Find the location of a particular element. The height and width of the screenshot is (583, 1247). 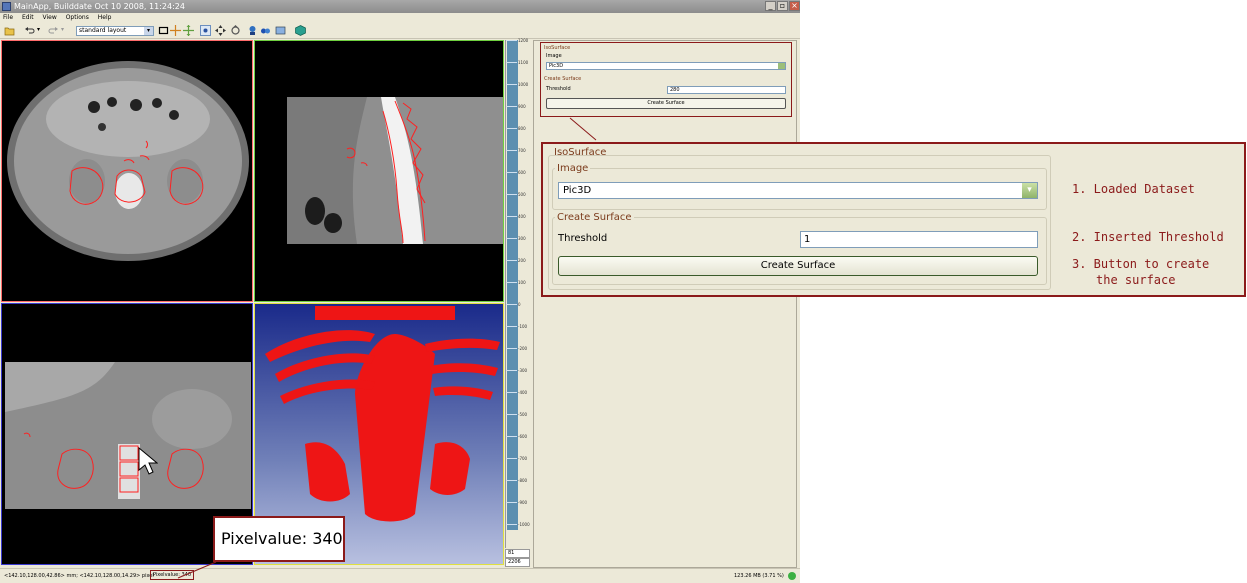

threshold-input: 1 is located at coordinates (919, 239).